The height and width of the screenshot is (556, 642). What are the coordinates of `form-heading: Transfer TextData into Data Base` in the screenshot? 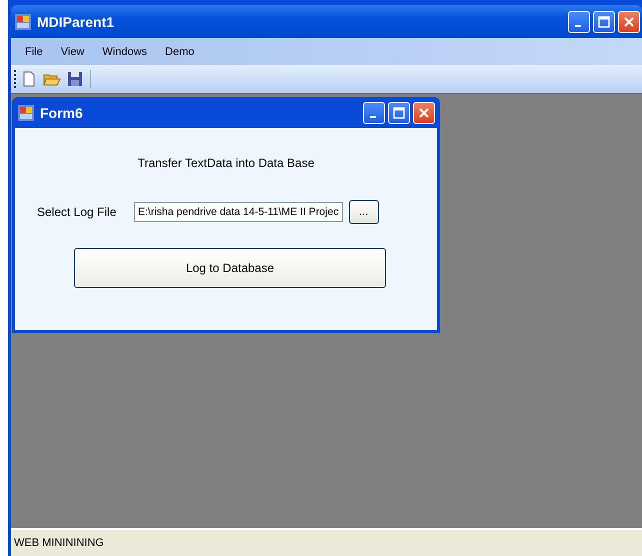 It's located at (226, 163).